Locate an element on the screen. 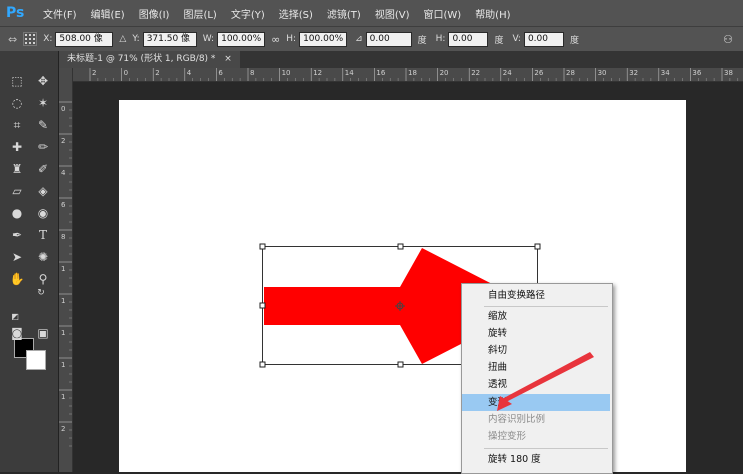 This screenshot has width=743, height=474. menu-file: 文件(F) is located at coordinates (60, 13).